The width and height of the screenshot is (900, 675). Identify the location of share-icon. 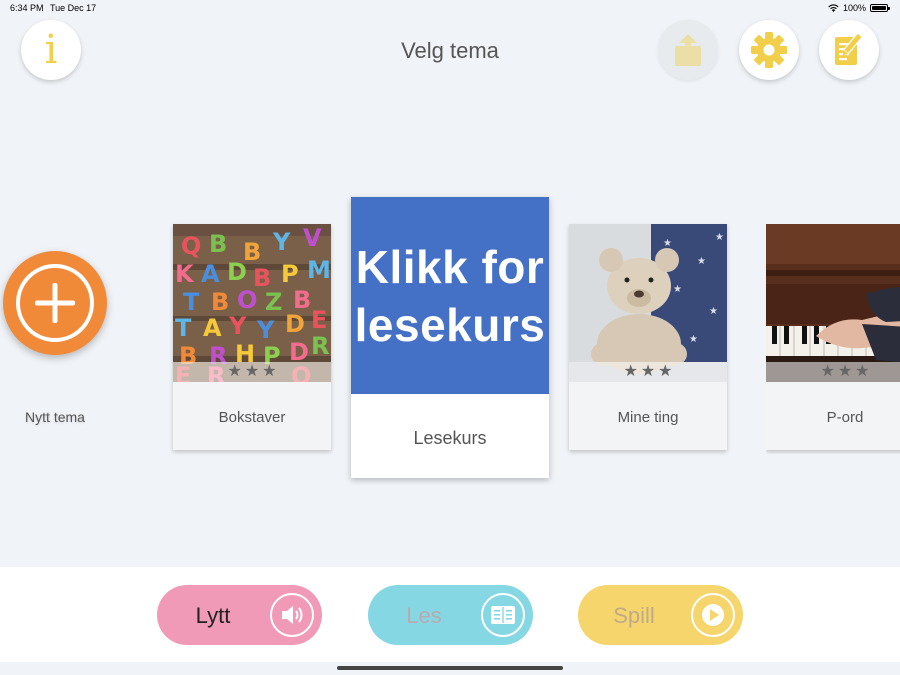
(688, 50).